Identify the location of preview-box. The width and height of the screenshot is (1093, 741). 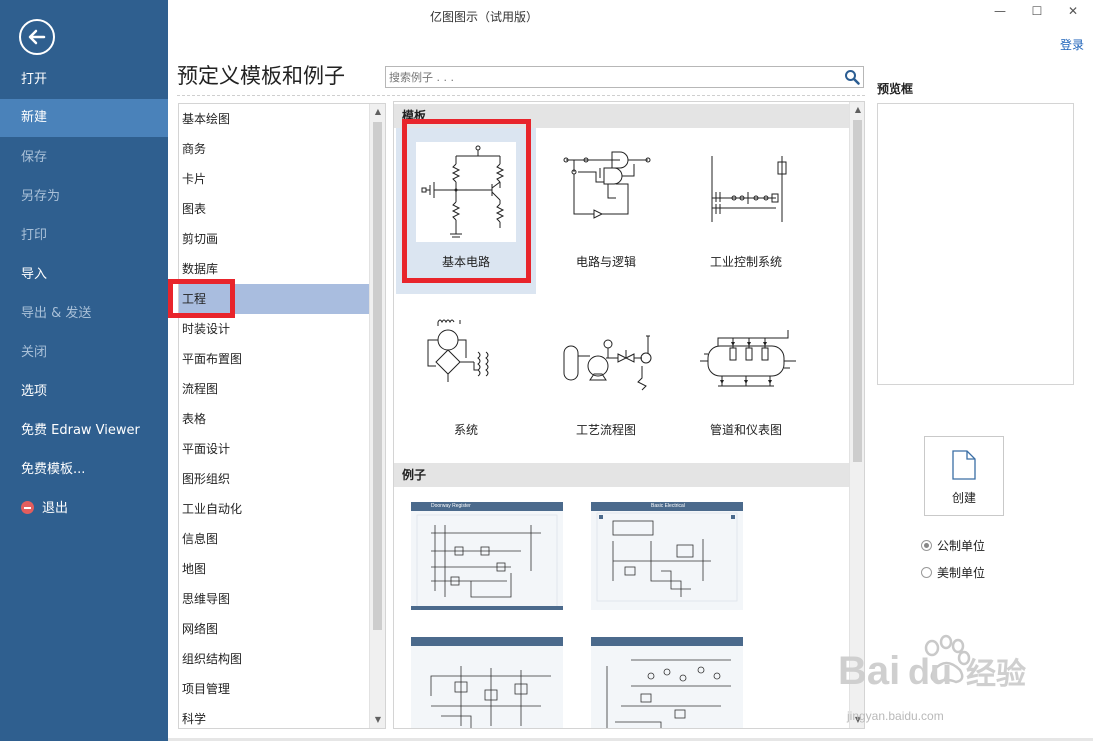
(975, 244).